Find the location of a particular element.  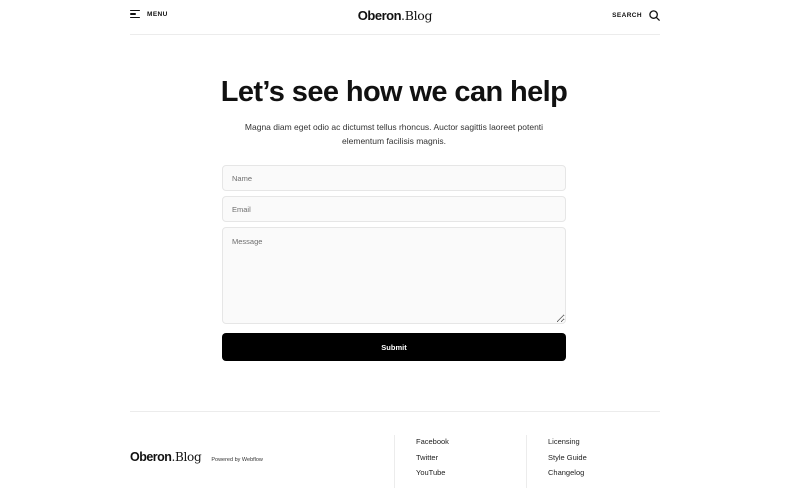

email-input is located at coordinates (394, 209).